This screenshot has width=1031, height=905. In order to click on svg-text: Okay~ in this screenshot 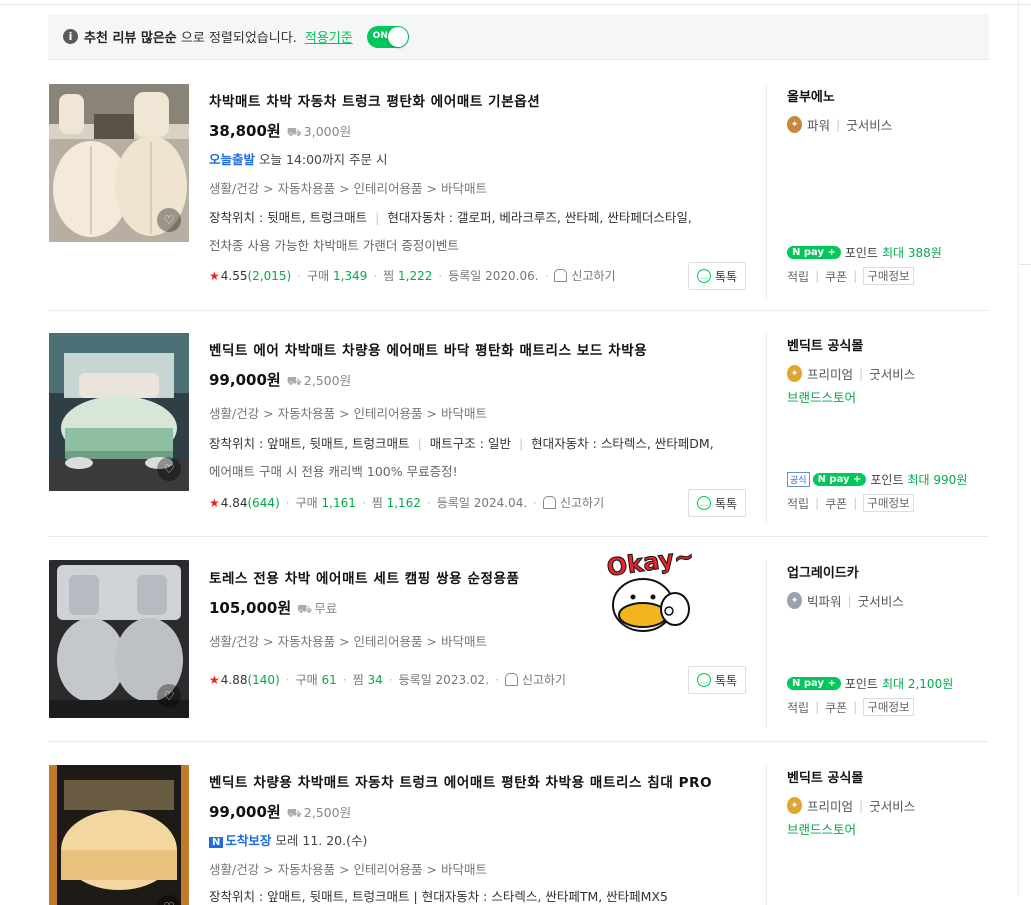, I will do `click(650, 563)`.